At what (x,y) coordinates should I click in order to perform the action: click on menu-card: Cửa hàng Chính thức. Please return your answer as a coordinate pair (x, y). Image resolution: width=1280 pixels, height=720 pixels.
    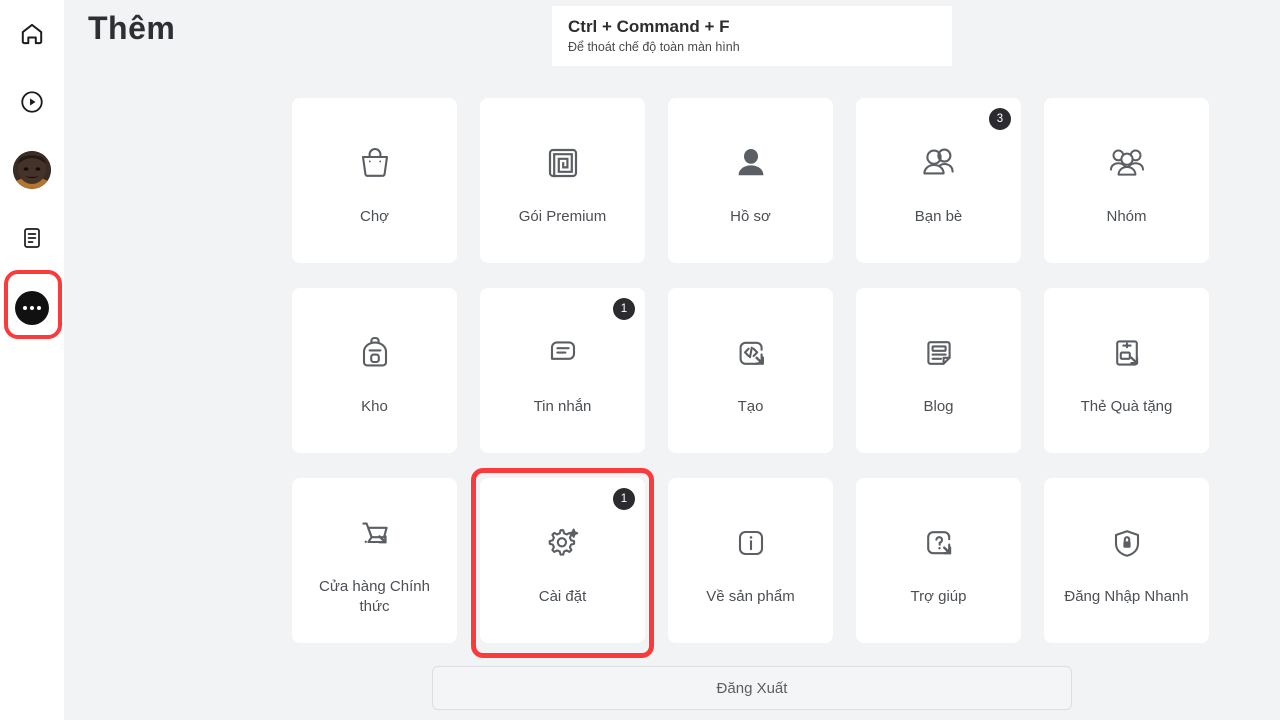
    Looking at the image, I should click on (374, 560).